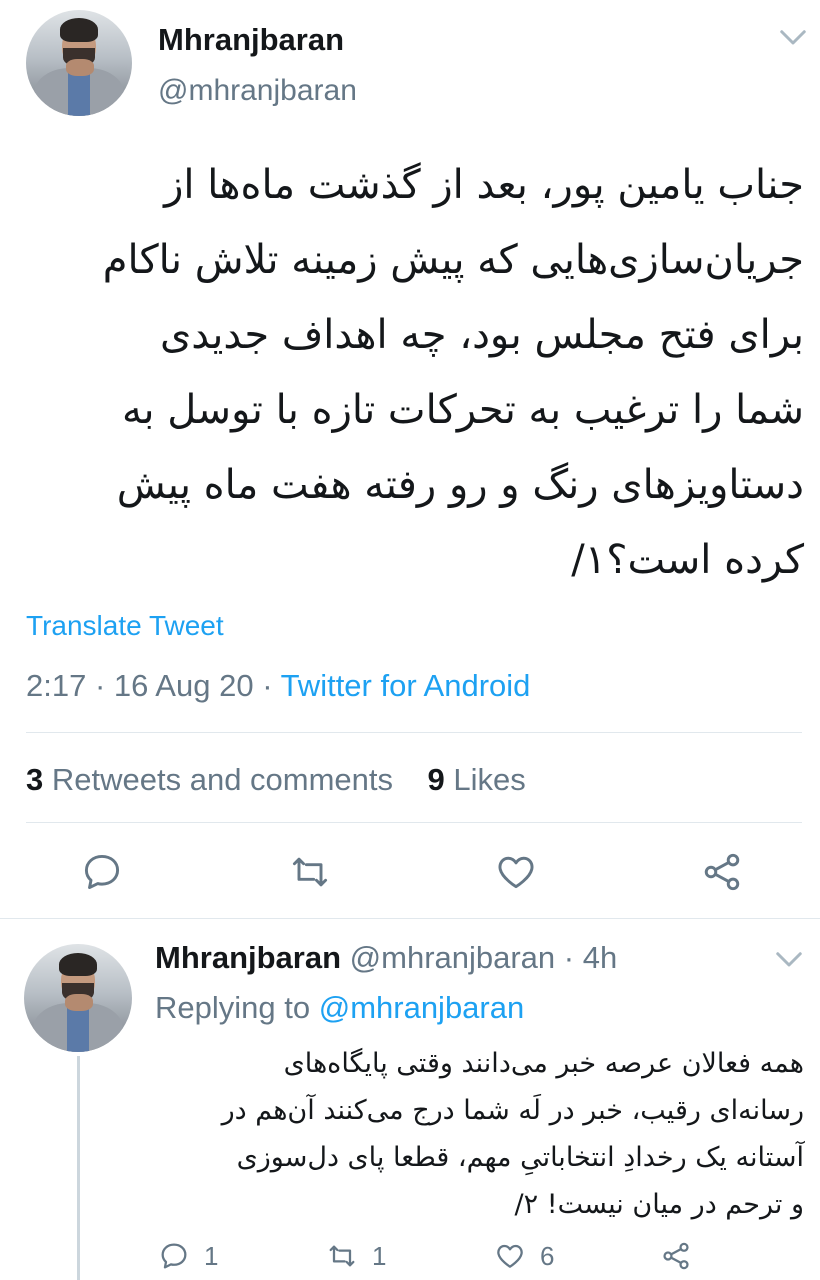  What do you see at coordinates (35, 779) in the screenshot?
I see `retweets-count: 3` at bounding box center [35, 779].